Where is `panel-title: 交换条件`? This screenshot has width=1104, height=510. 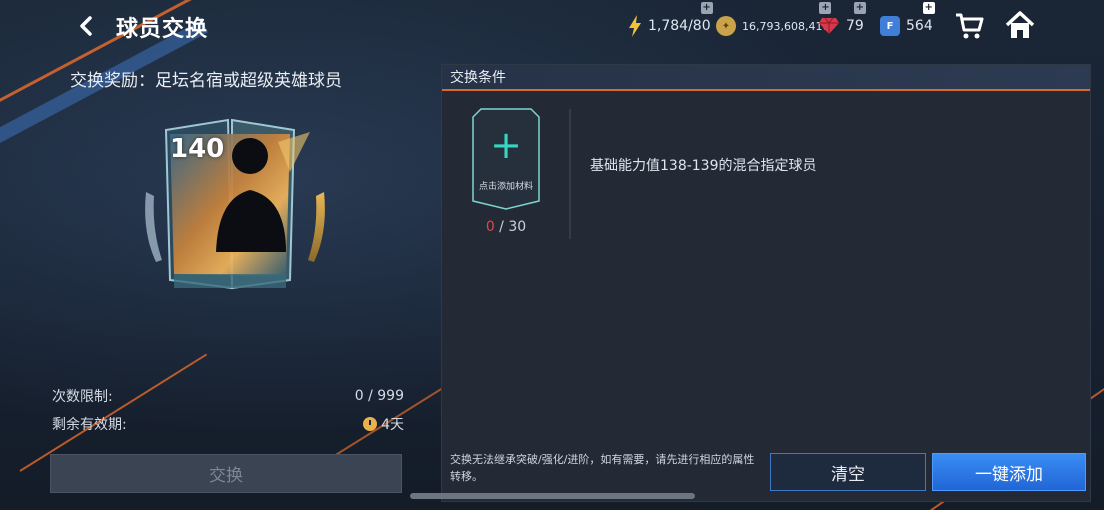
panel-title: 交换条件 is located at coordinates (766, 78).